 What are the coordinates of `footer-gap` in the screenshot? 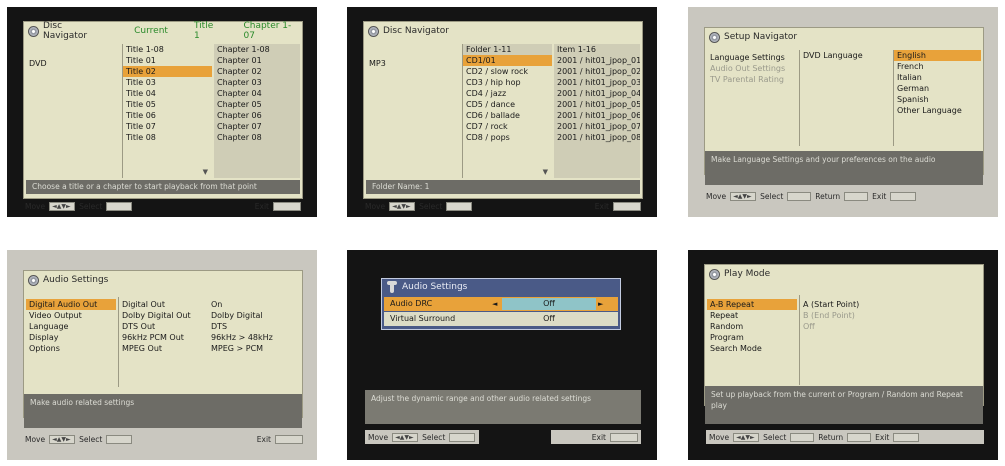 It's located at (515, 437).